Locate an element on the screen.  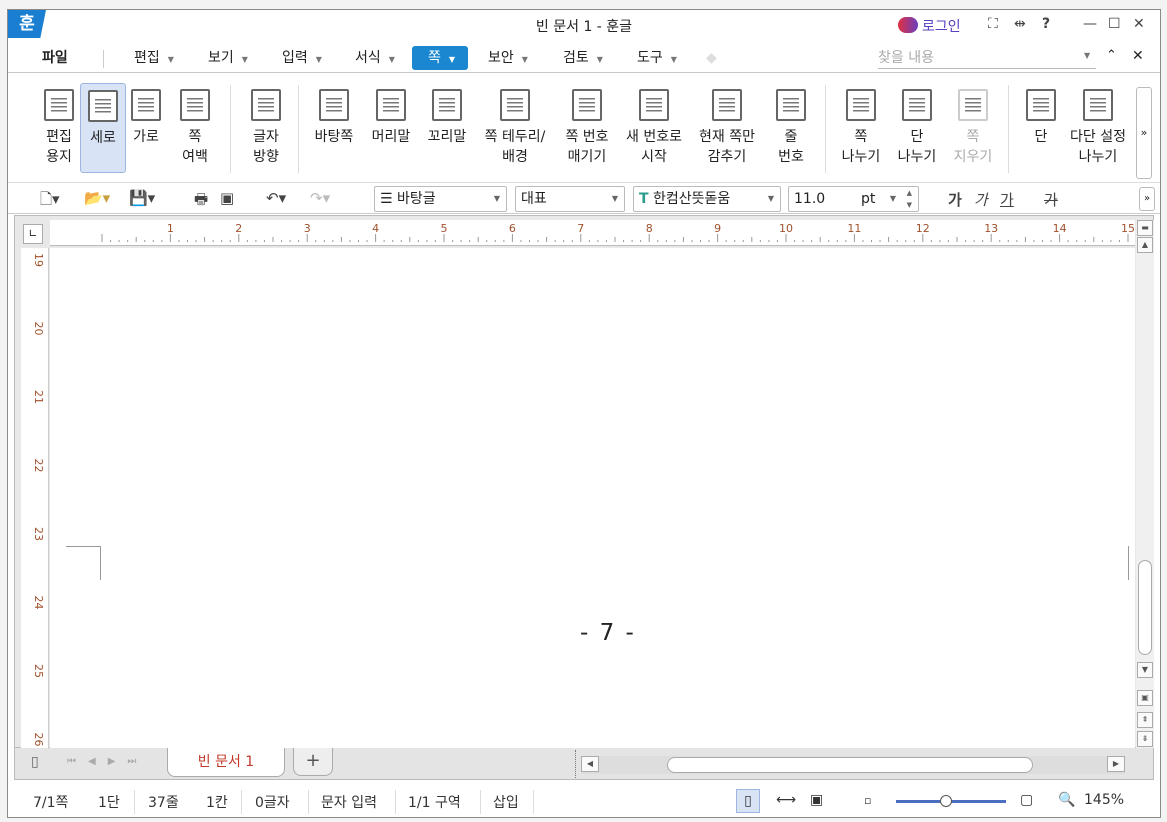
tab-stop-icon: ∟ is located at coordinates (33, 234).